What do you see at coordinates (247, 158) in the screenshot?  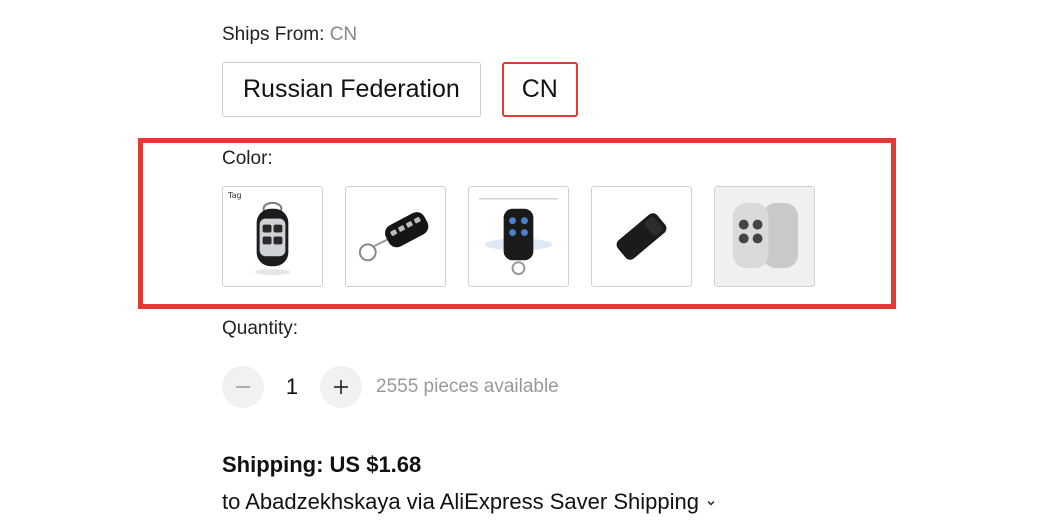 I see `color-label: Color:` at bounding box center [247, 158].